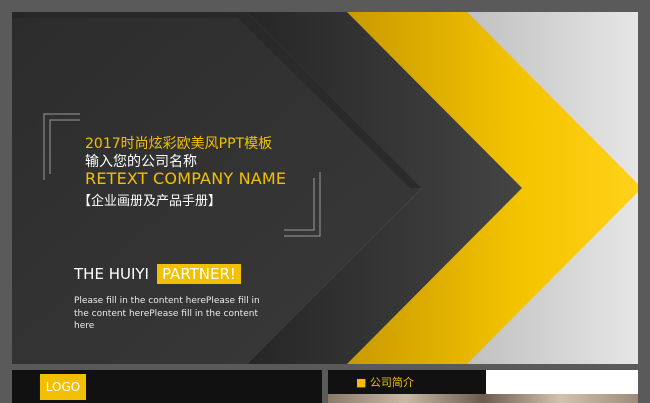 Image resolution: width=650 pixels, height=403 pixels. What do you see at coordinates (150, 201) in the screenshot?
I see `brochure-subtitle: 【企业画册及产品手册】` at bounding box center [150, 201].